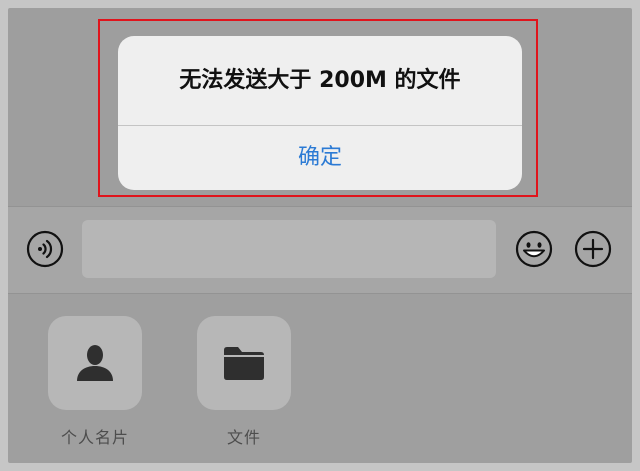  I want to click on folder-icon, so click(244, 363).